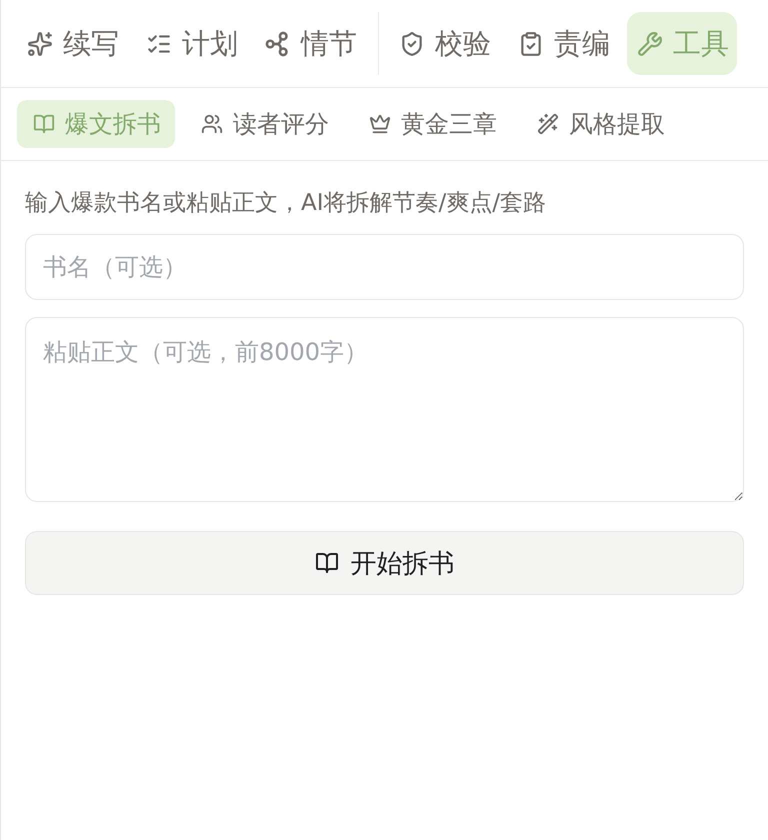 This screenshot has height=840, width=768. Describe the element at coordinates (600, 124) in the screenshot. I see `sub-tab: 风格提取` at that location.